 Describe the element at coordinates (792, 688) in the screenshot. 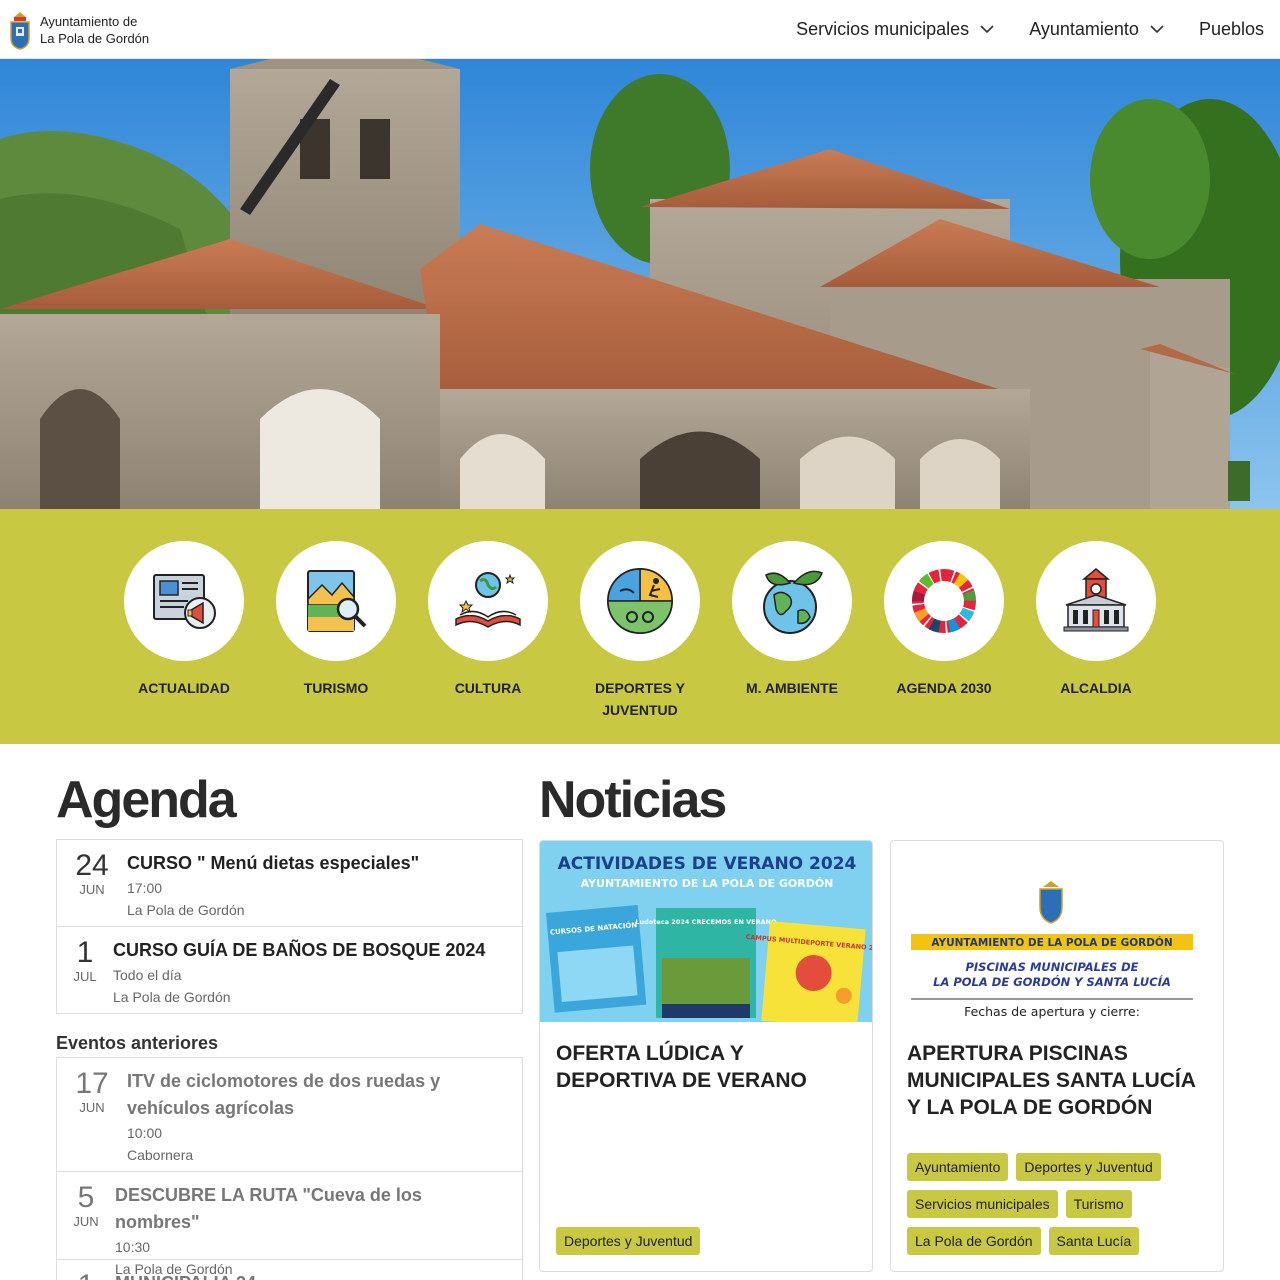

I see `category-label: M. AMBIENTE` at that location.